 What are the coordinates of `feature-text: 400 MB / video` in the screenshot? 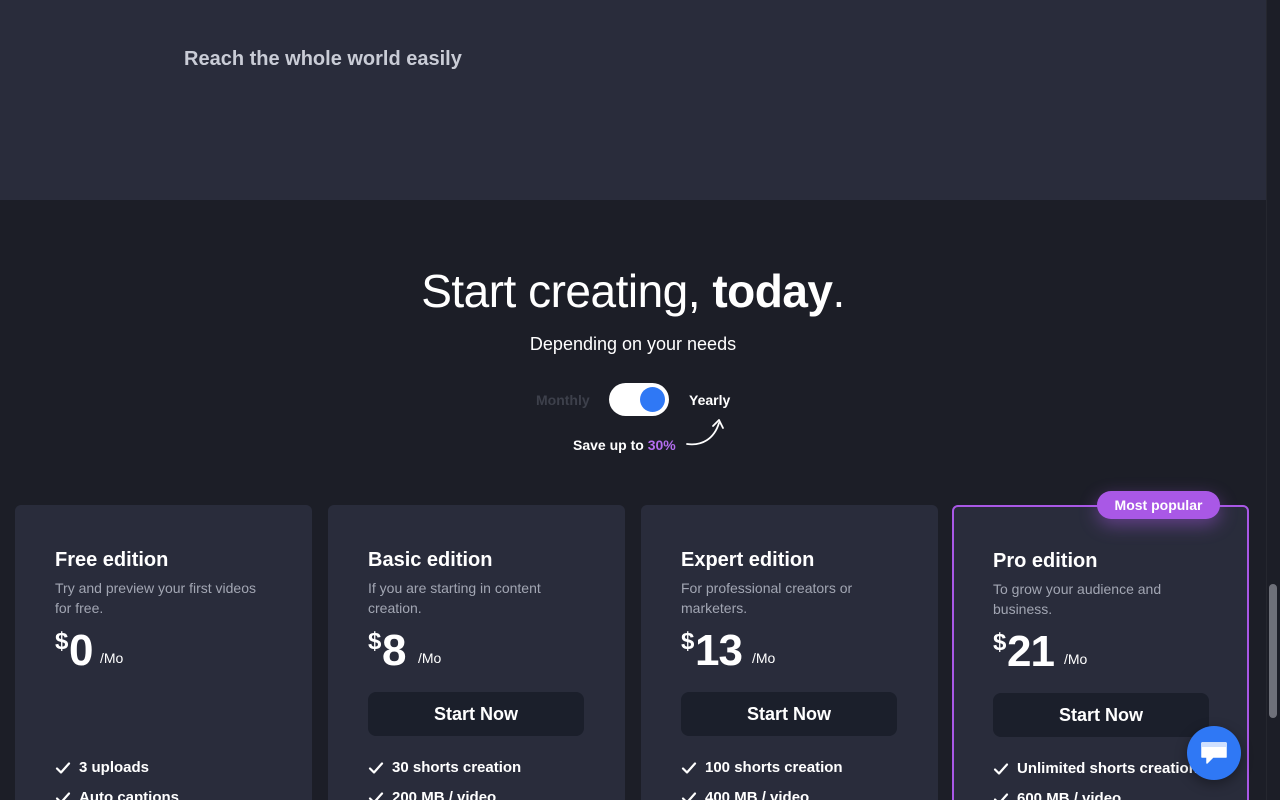 It's located at (757, 794).